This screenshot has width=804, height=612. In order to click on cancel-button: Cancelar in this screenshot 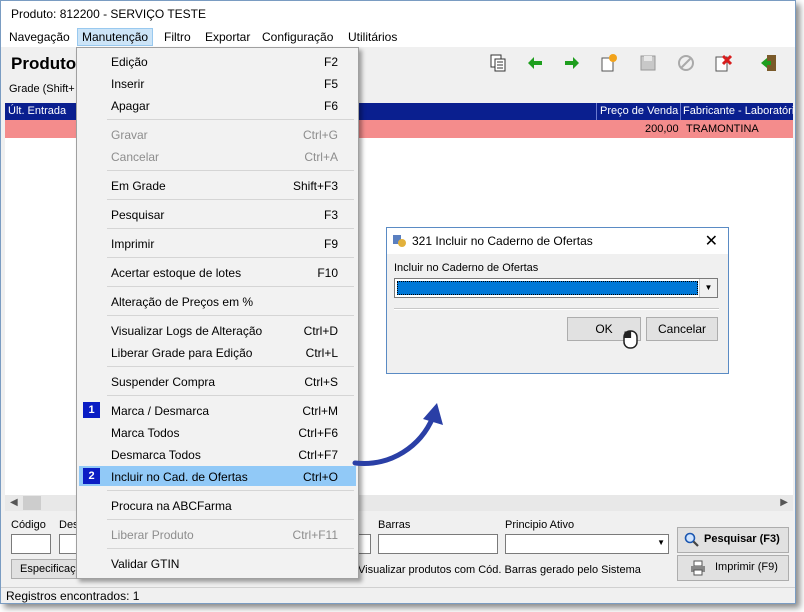, I will do `click(682, 329)`.